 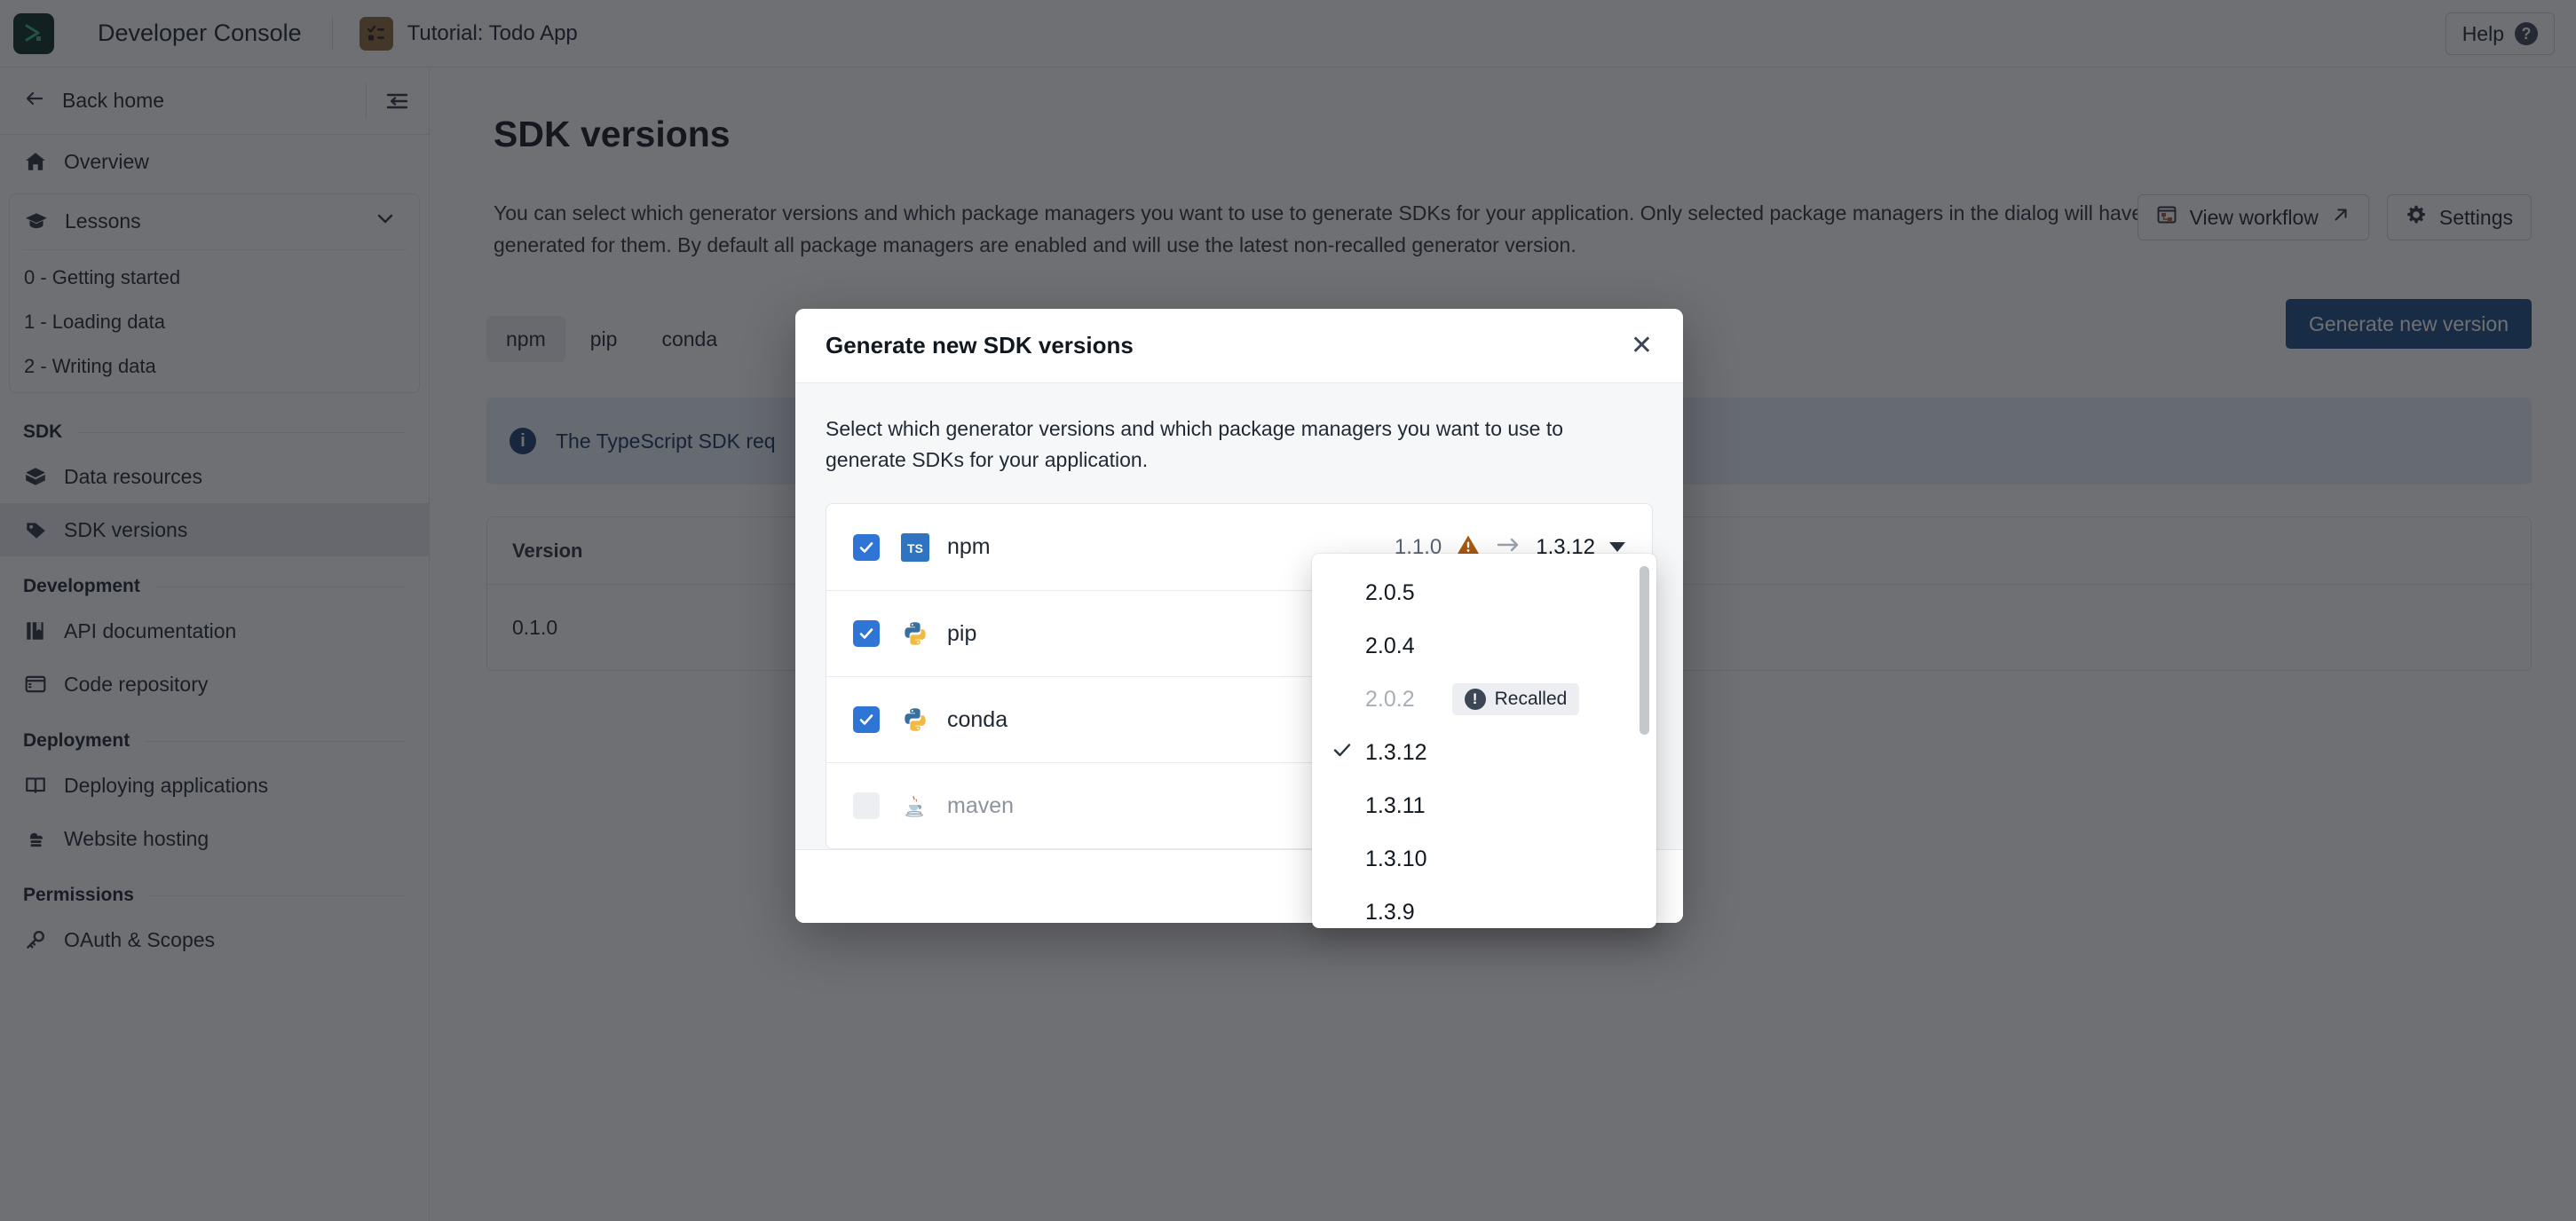 What do you see at coordinates (1396, 858) in the screenshot?
I see `dropdown-option-label: 1.3.10` at bounding box center [1396, 858].